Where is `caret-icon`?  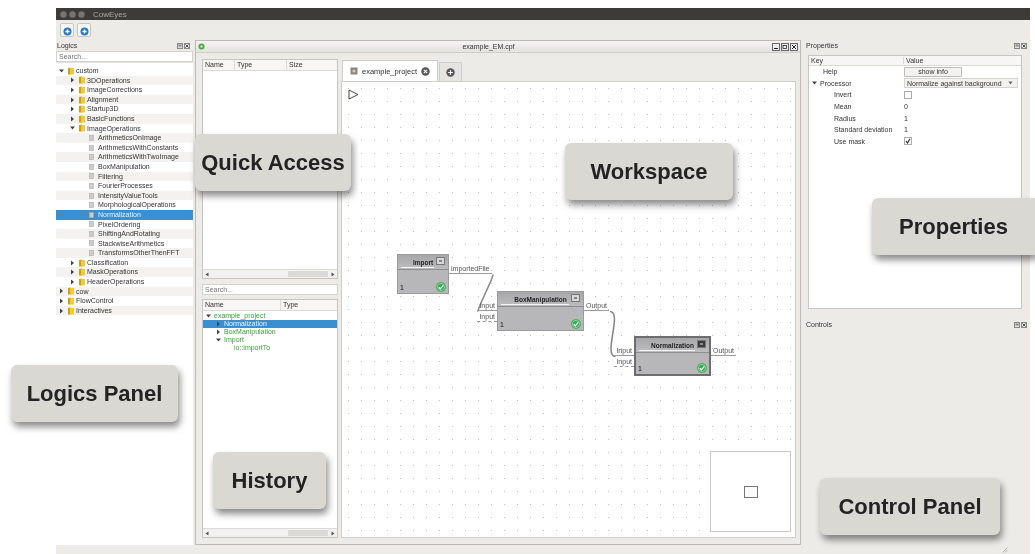 caret-icon is located at coordinates (1010, 83).